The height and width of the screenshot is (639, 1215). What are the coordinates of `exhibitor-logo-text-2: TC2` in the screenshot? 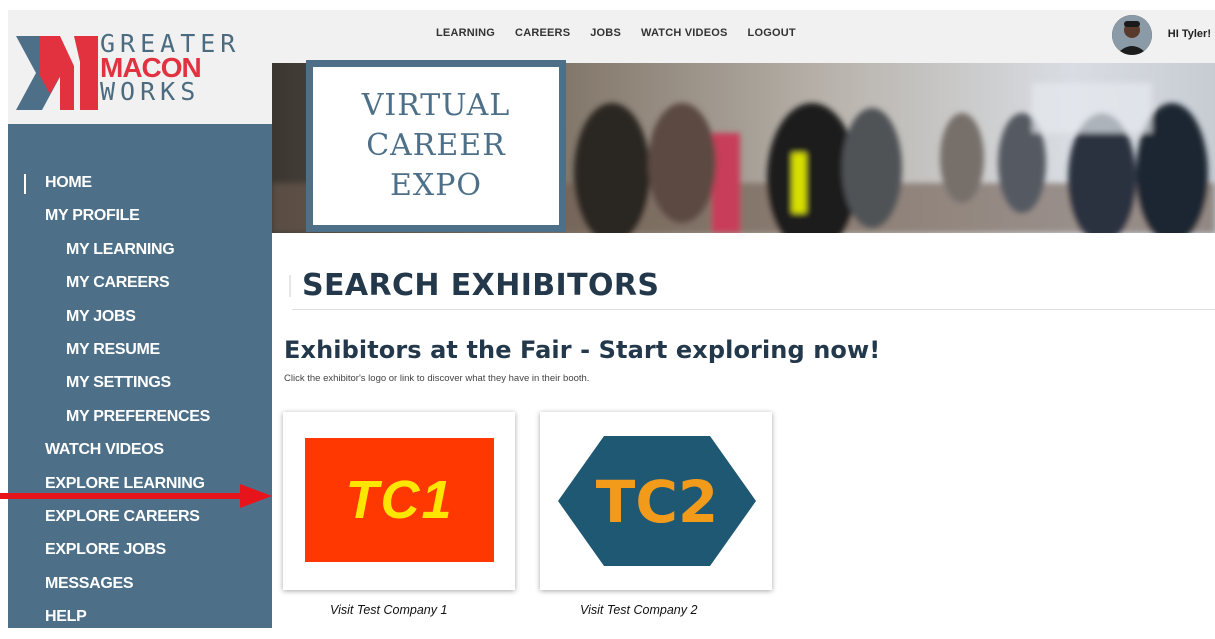 It's located at (657, 502).